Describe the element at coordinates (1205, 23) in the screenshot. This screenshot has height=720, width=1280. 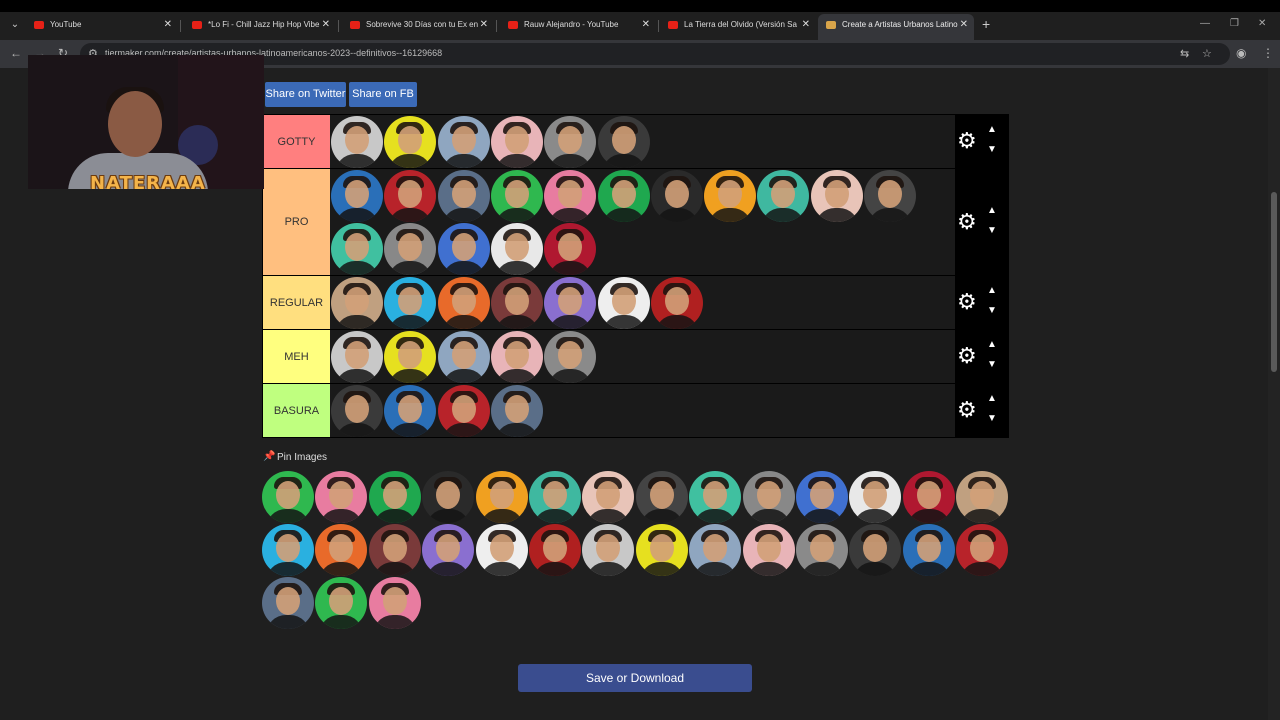
I see `minimize-icon: —` at that location.